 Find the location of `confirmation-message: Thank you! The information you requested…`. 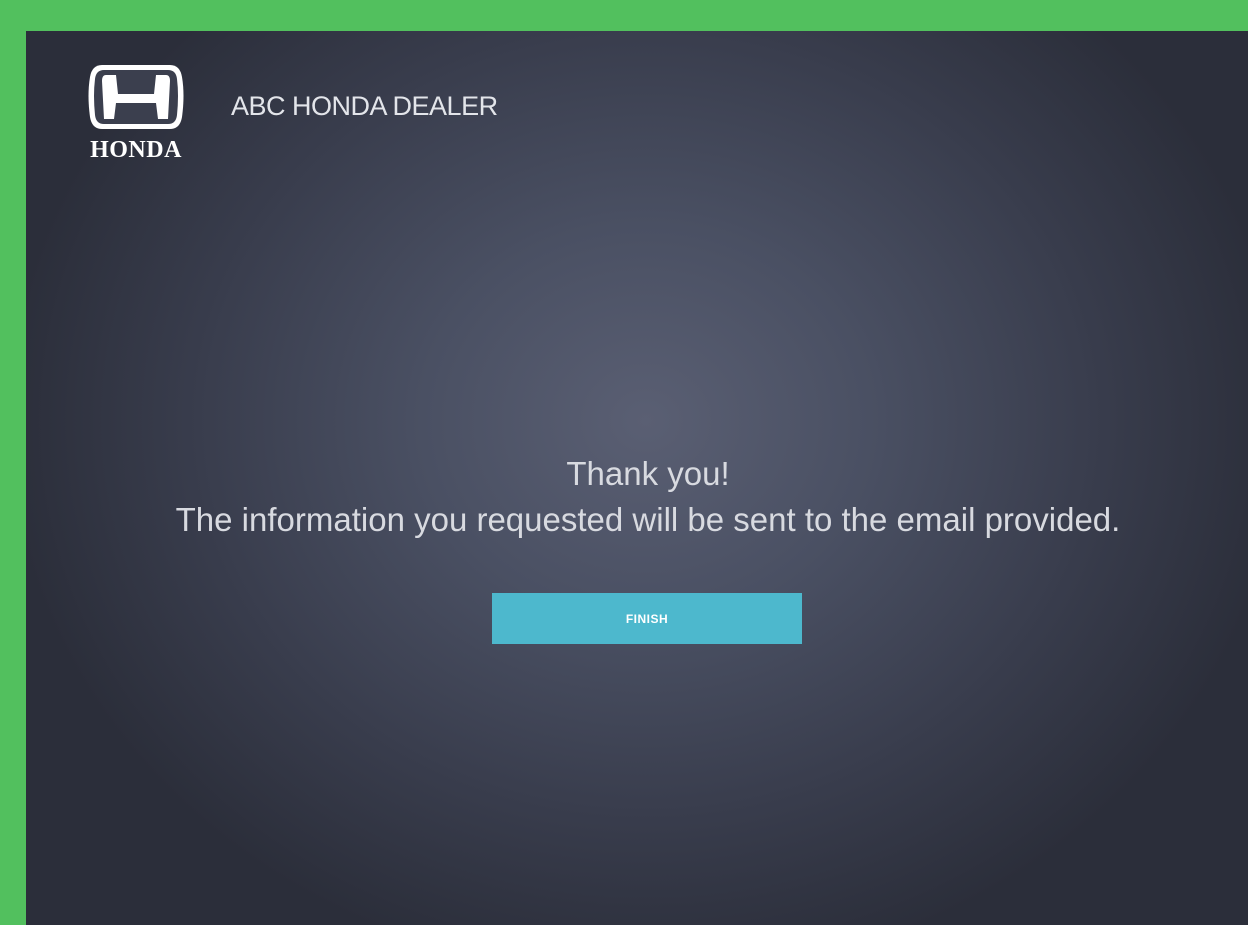

confirmation-message: Thank you! The information you requested… is located at coordinates (637, 497).